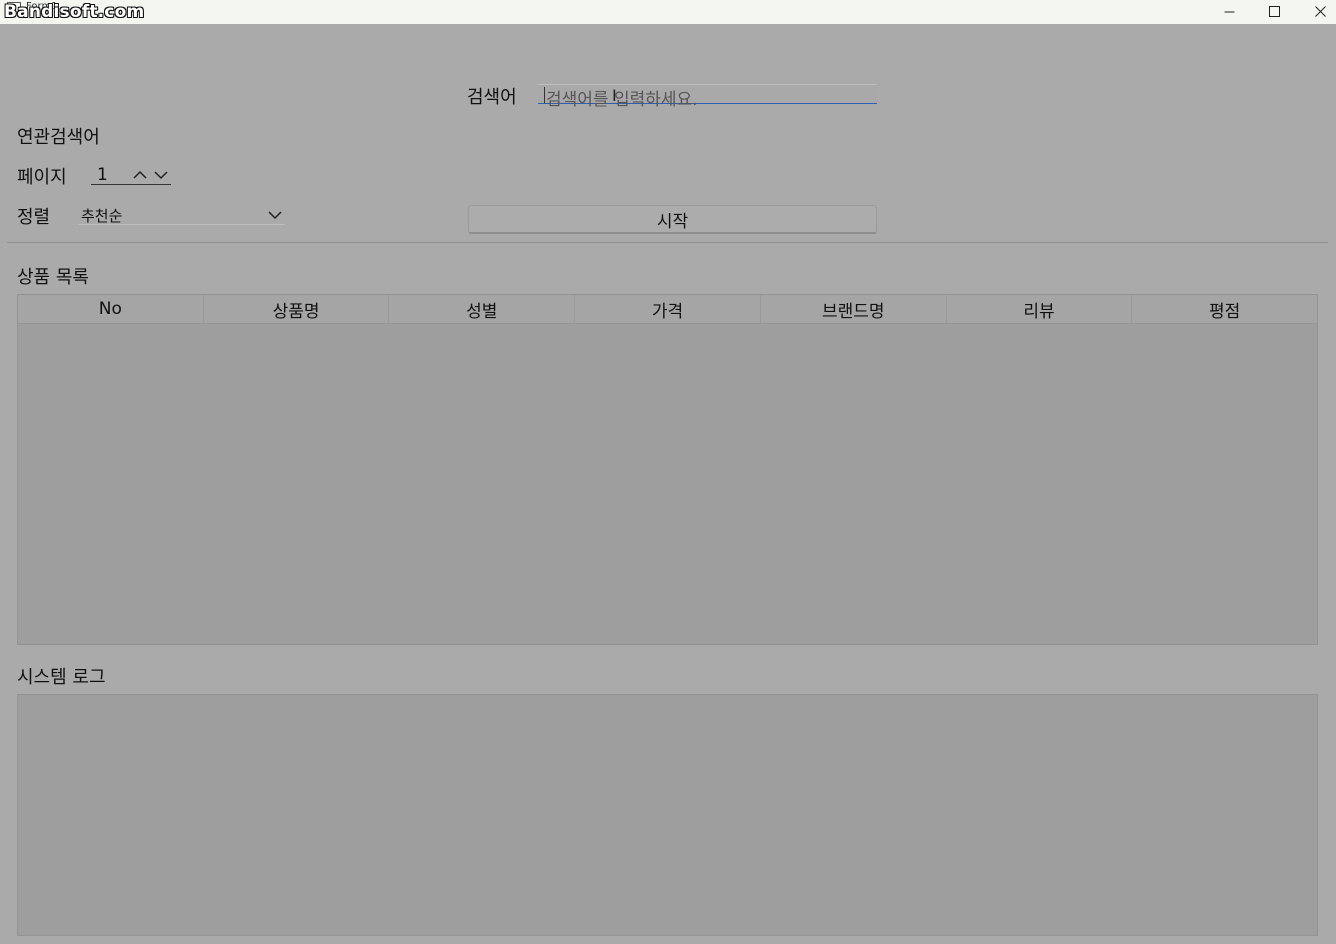 This screenshot has width=1336, height=944. I want to click on column-header-price: 가격, so click(668, 309).